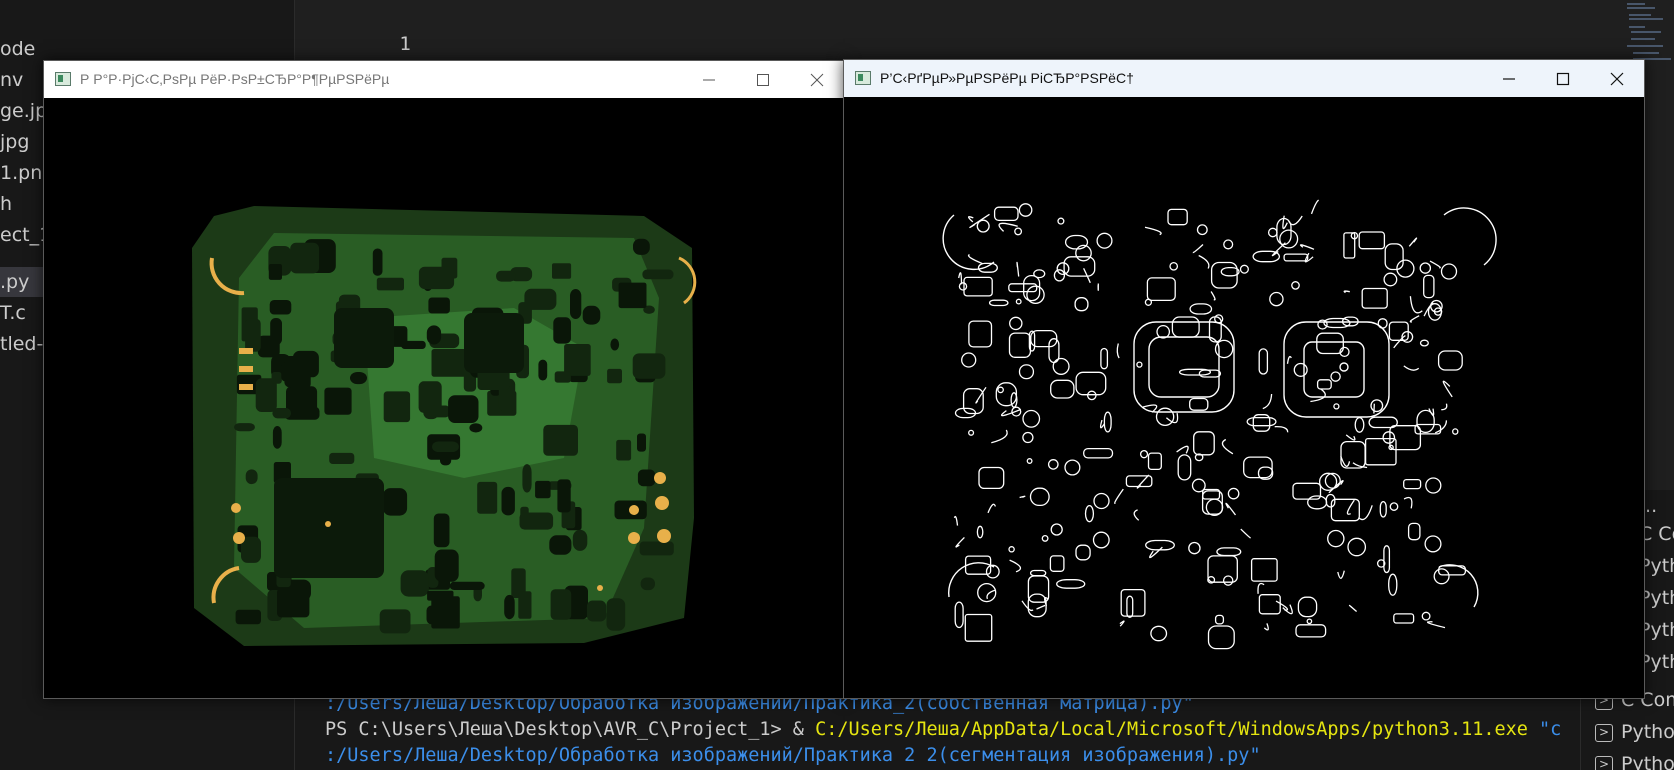  Describe the element at coordinates (63, 79) in the screenshot. I see `app-icon` at that location.